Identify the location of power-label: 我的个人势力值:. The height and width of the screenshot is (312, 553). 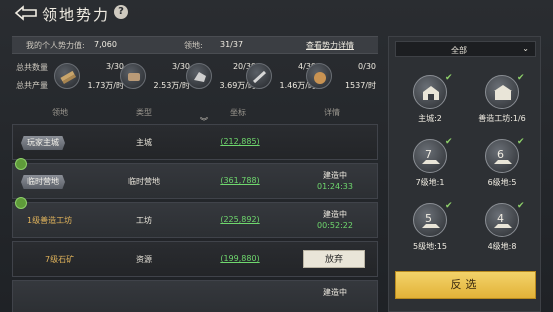
(55, 45).